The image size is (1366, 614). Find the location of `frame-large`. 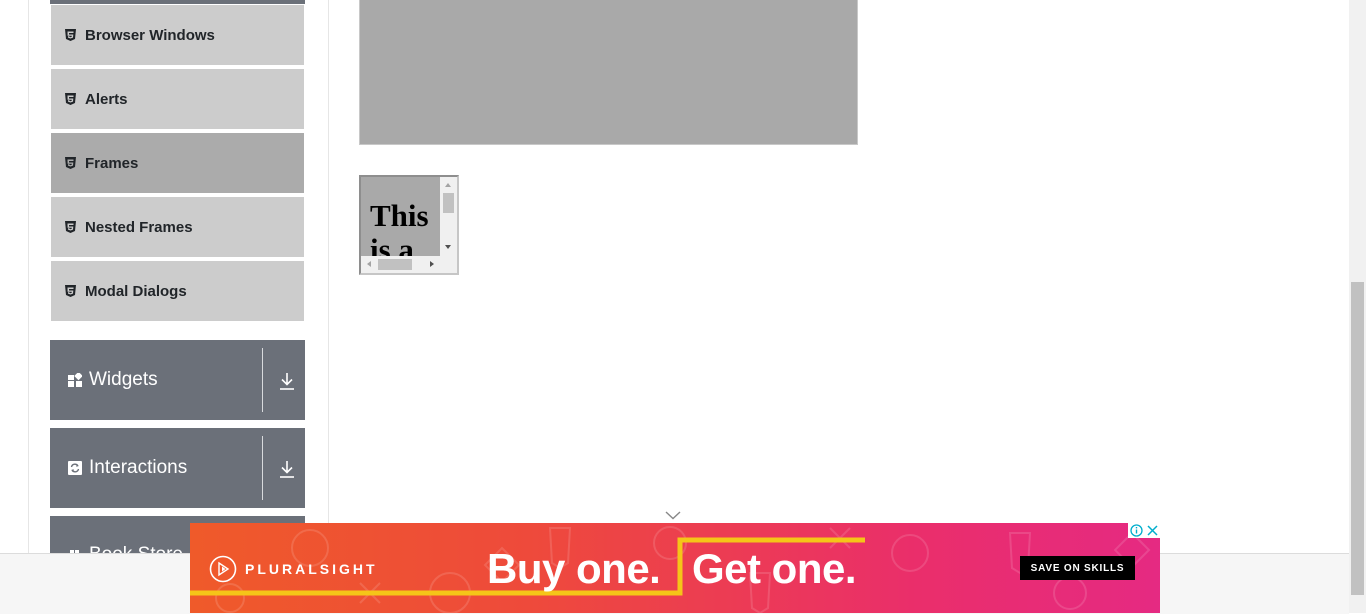

frame-large is located at coordinates (608, 72).